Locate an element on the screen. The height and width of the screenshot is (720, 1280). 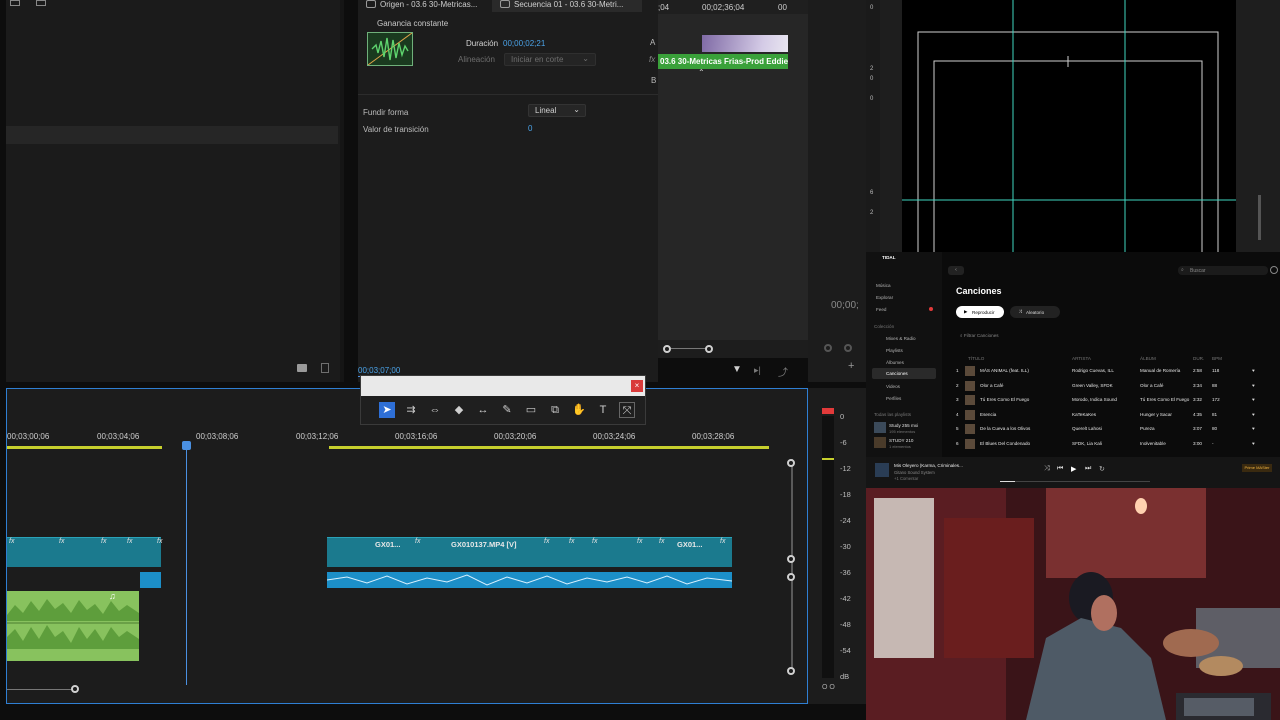
list-view-icon is located at coordinates (15, 3).